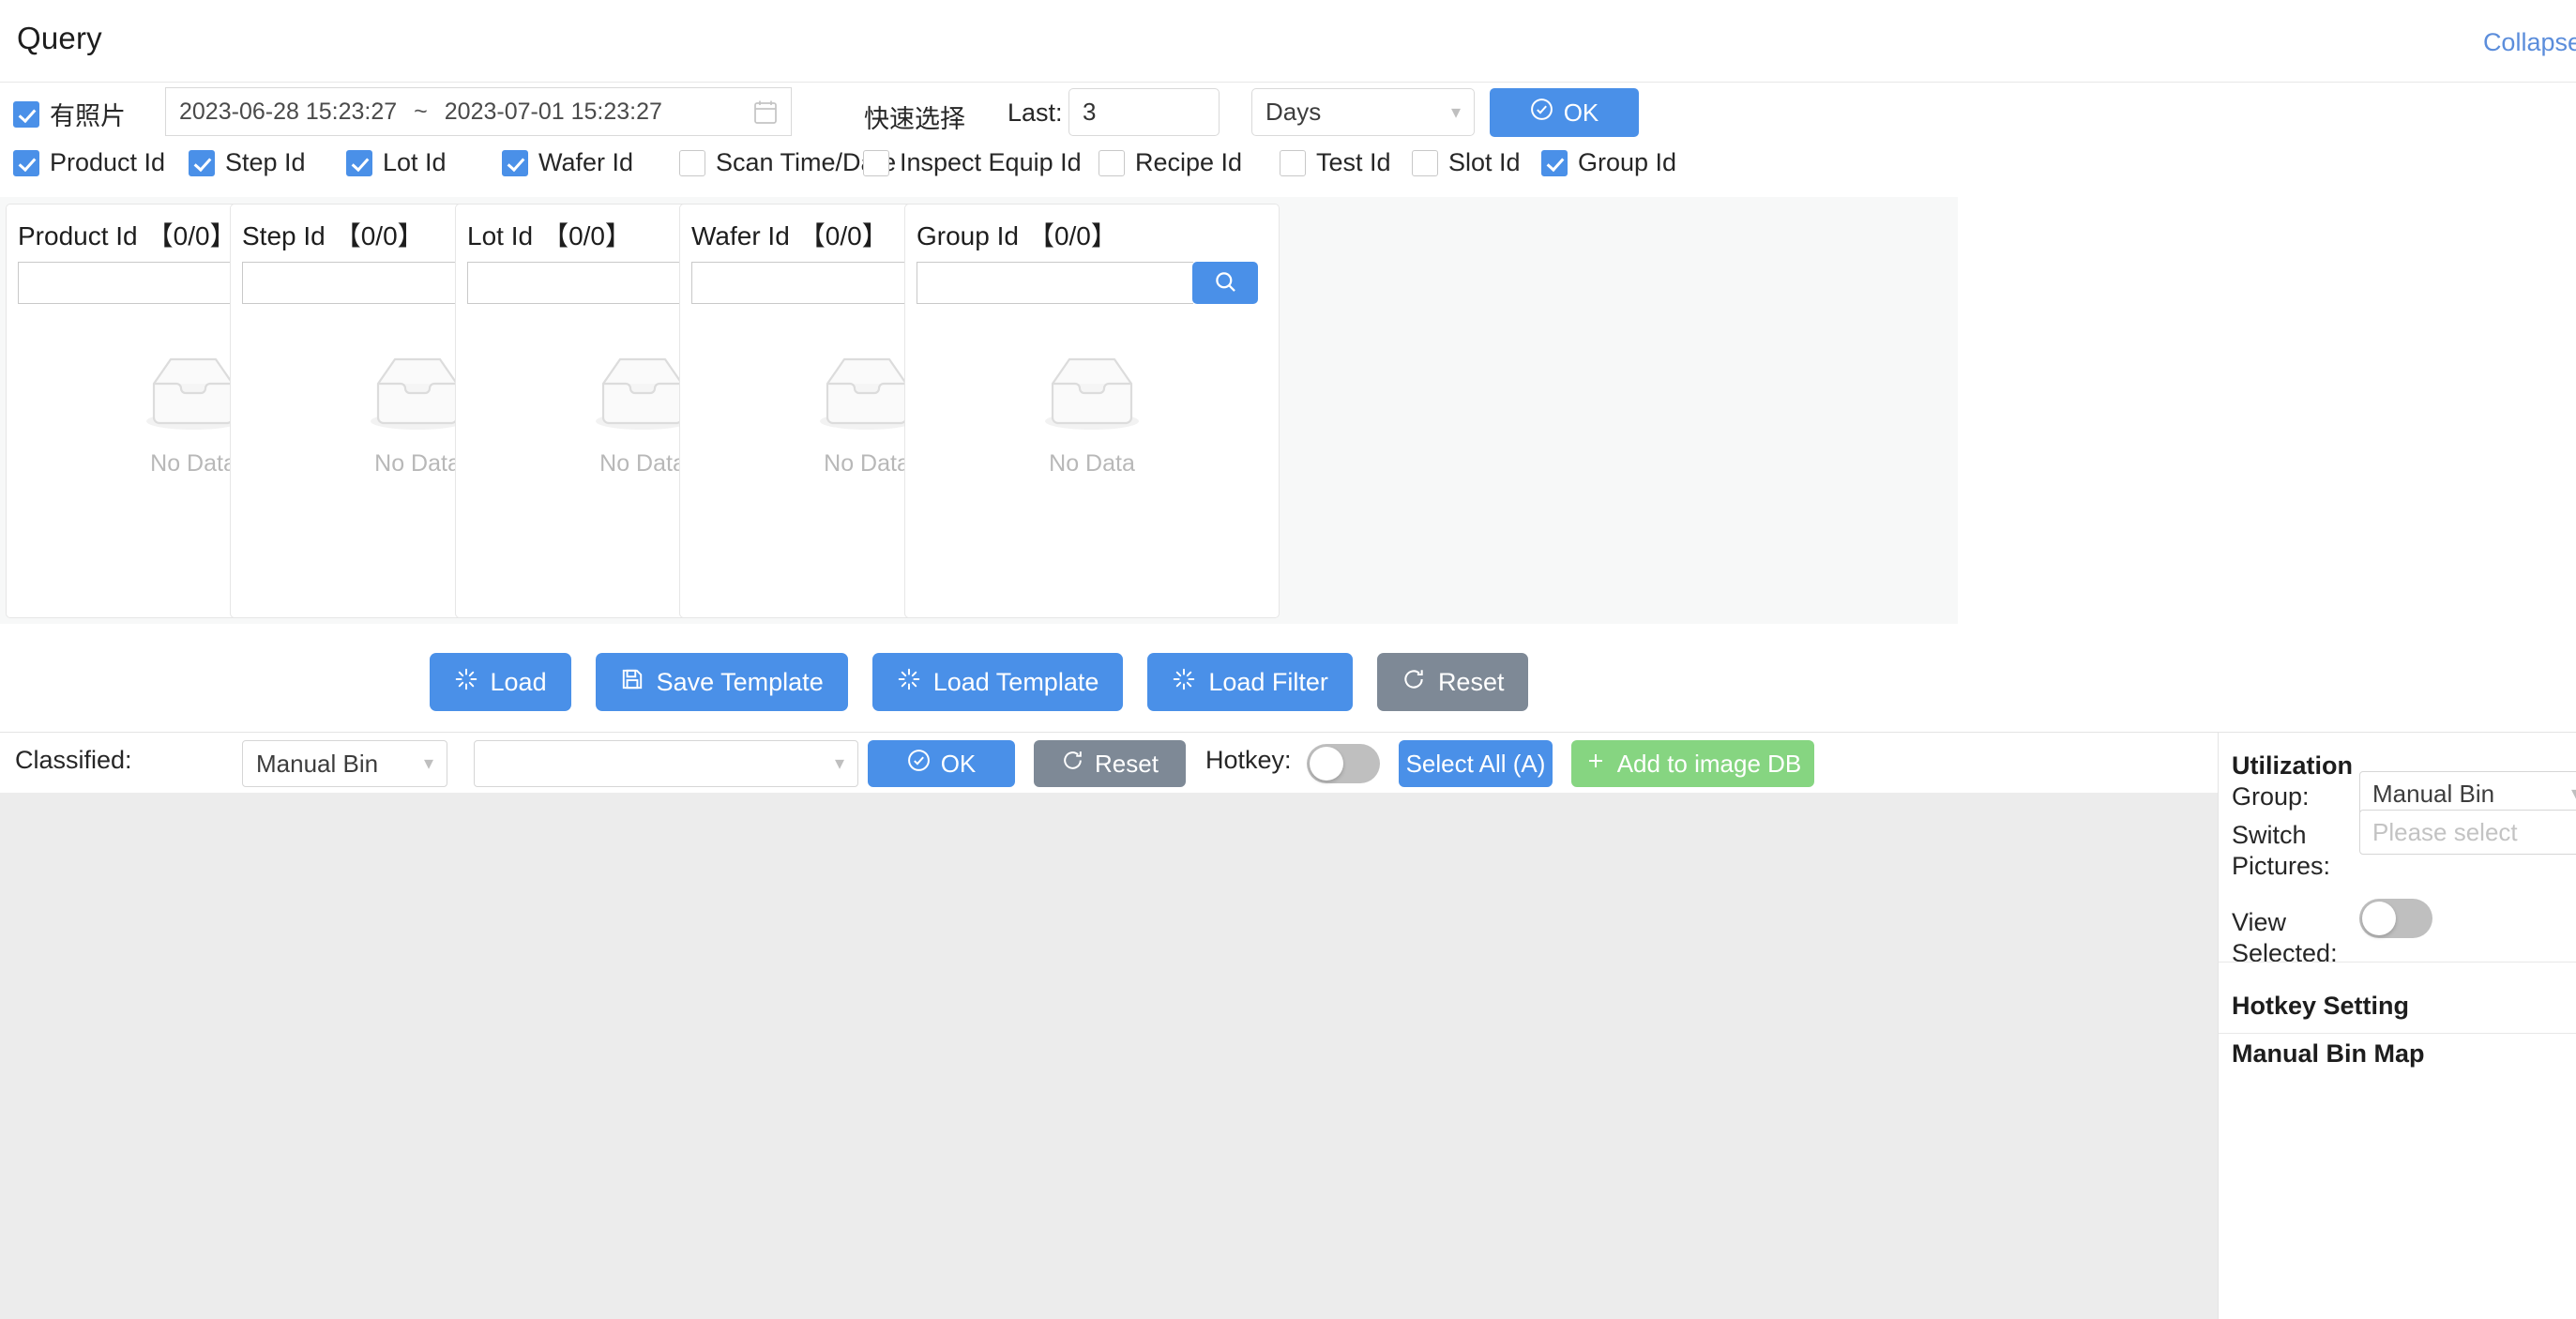 This screenshot has width=2576, height=1319. Describe the element at coordinates (2397, 1034) in the screenshot. I see `panel-divider` at that location.